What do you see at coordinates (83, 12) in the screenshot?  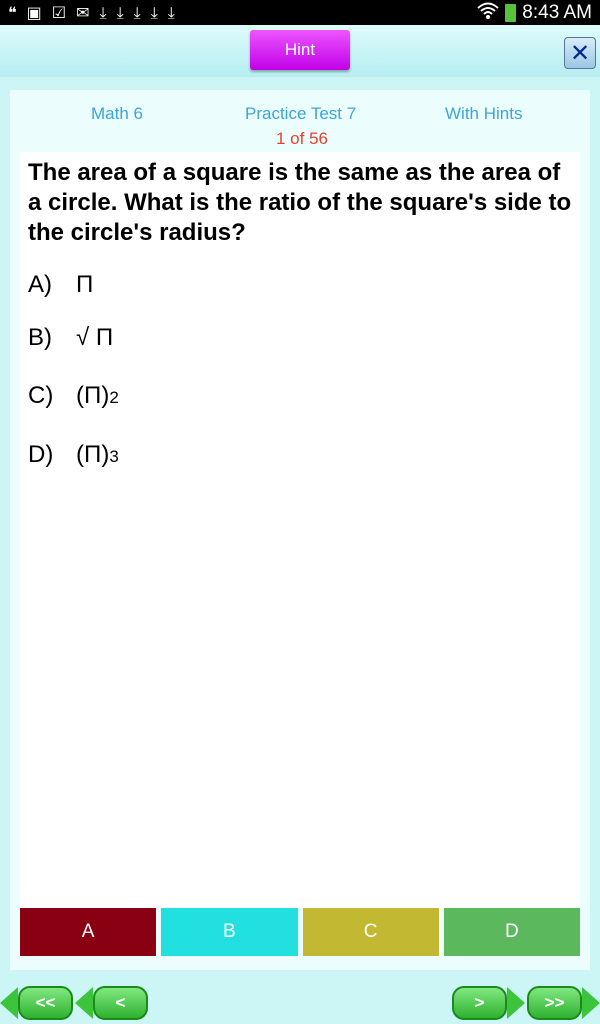 I see `email-icon: ✉` at bounding box center [83, 12].